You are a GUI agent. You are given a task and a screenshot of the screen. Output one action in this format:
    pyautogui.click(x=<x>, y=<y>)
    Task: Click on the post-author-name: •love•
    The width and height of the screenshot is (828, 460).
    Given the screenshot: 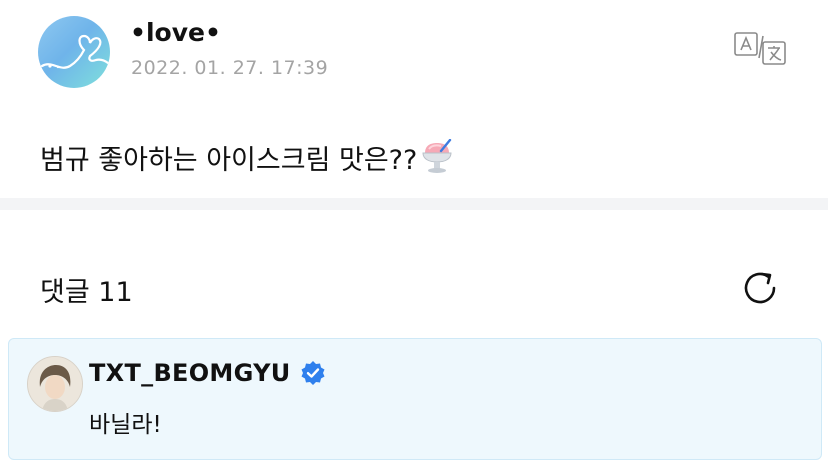 What is the action you would take?
    pyautogui.click(x=175, y=32)
    